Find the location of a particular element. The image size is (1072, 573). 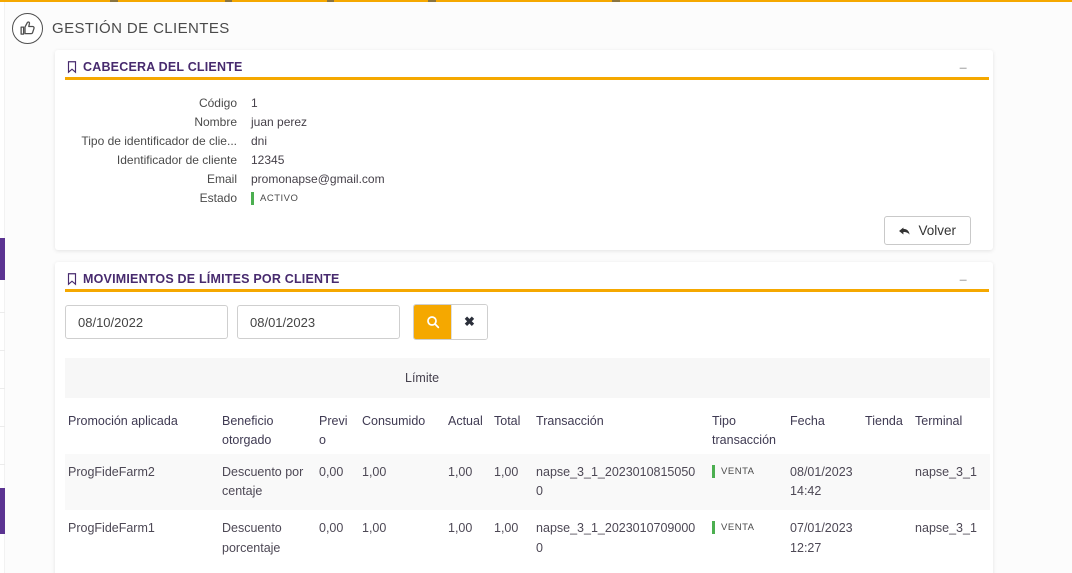

page-header: GESTIÓN DE CLIENTES is located at coordinates (121, 28).